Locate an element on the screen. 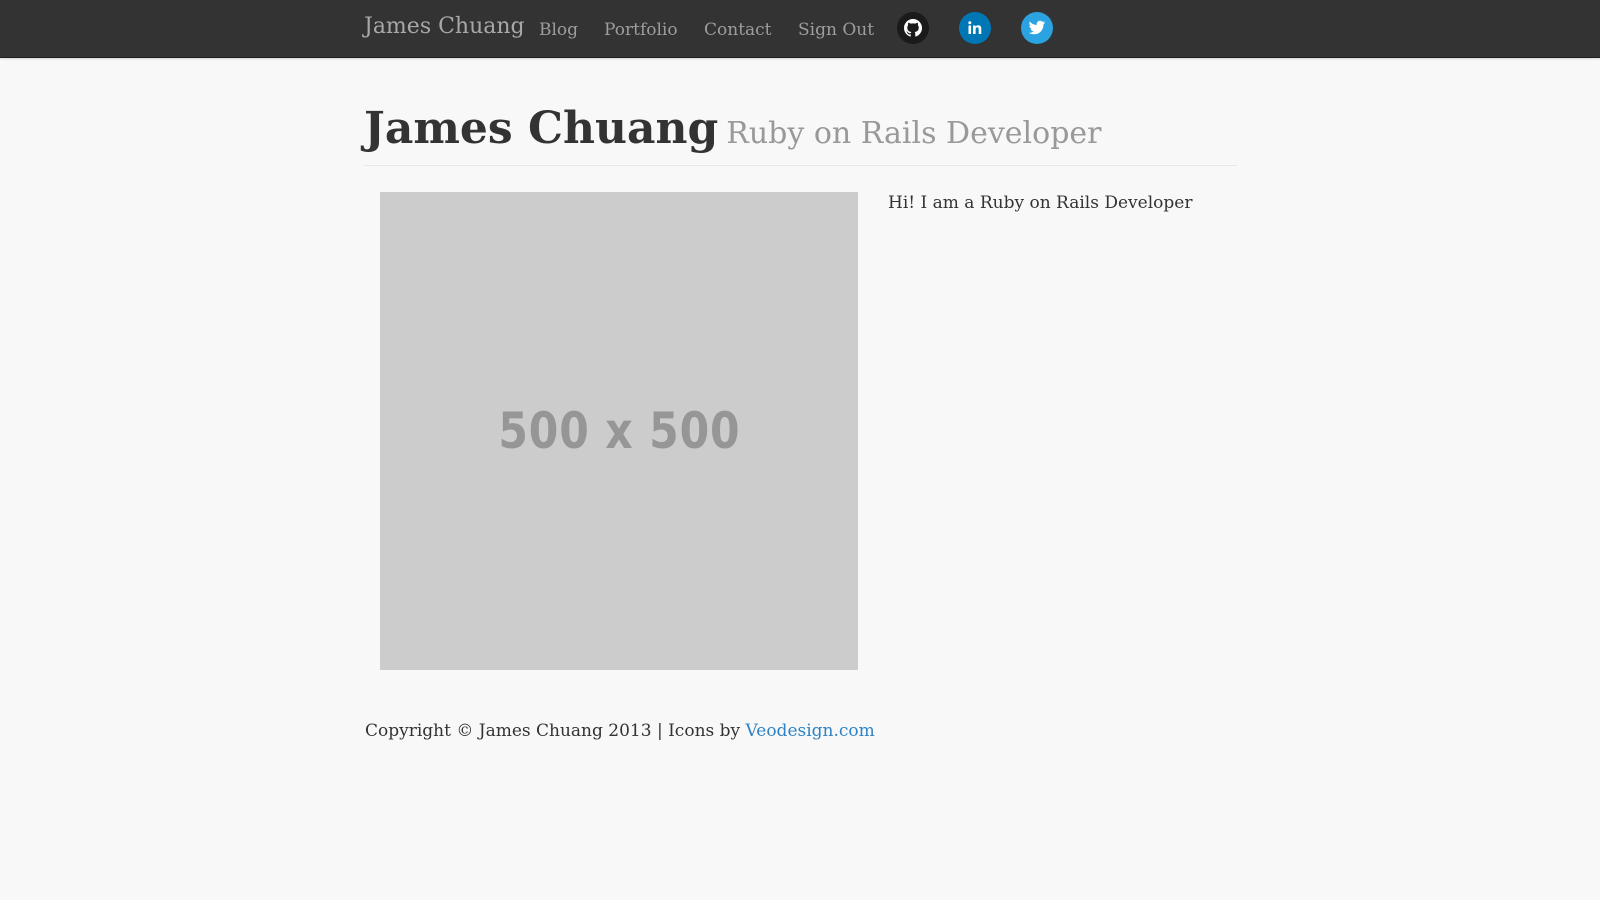 The width and height of the screenshot is (1600, 900). twitter-link is located at coordinates (1037, 28).